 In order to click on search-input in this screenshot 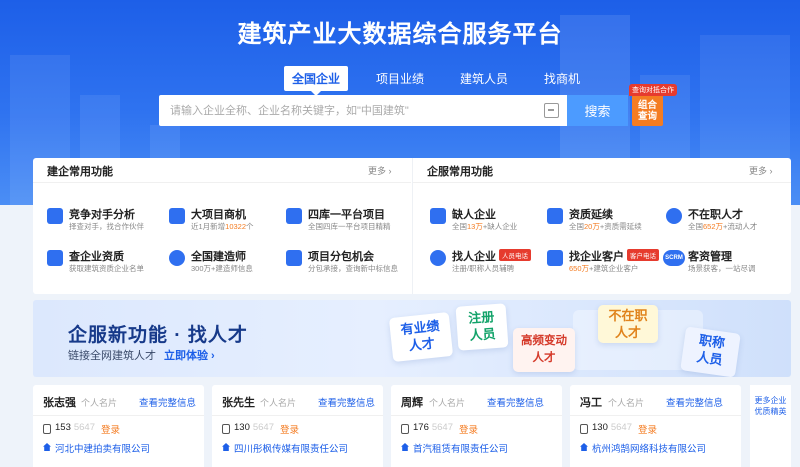, I will do `click(349, 110)`.